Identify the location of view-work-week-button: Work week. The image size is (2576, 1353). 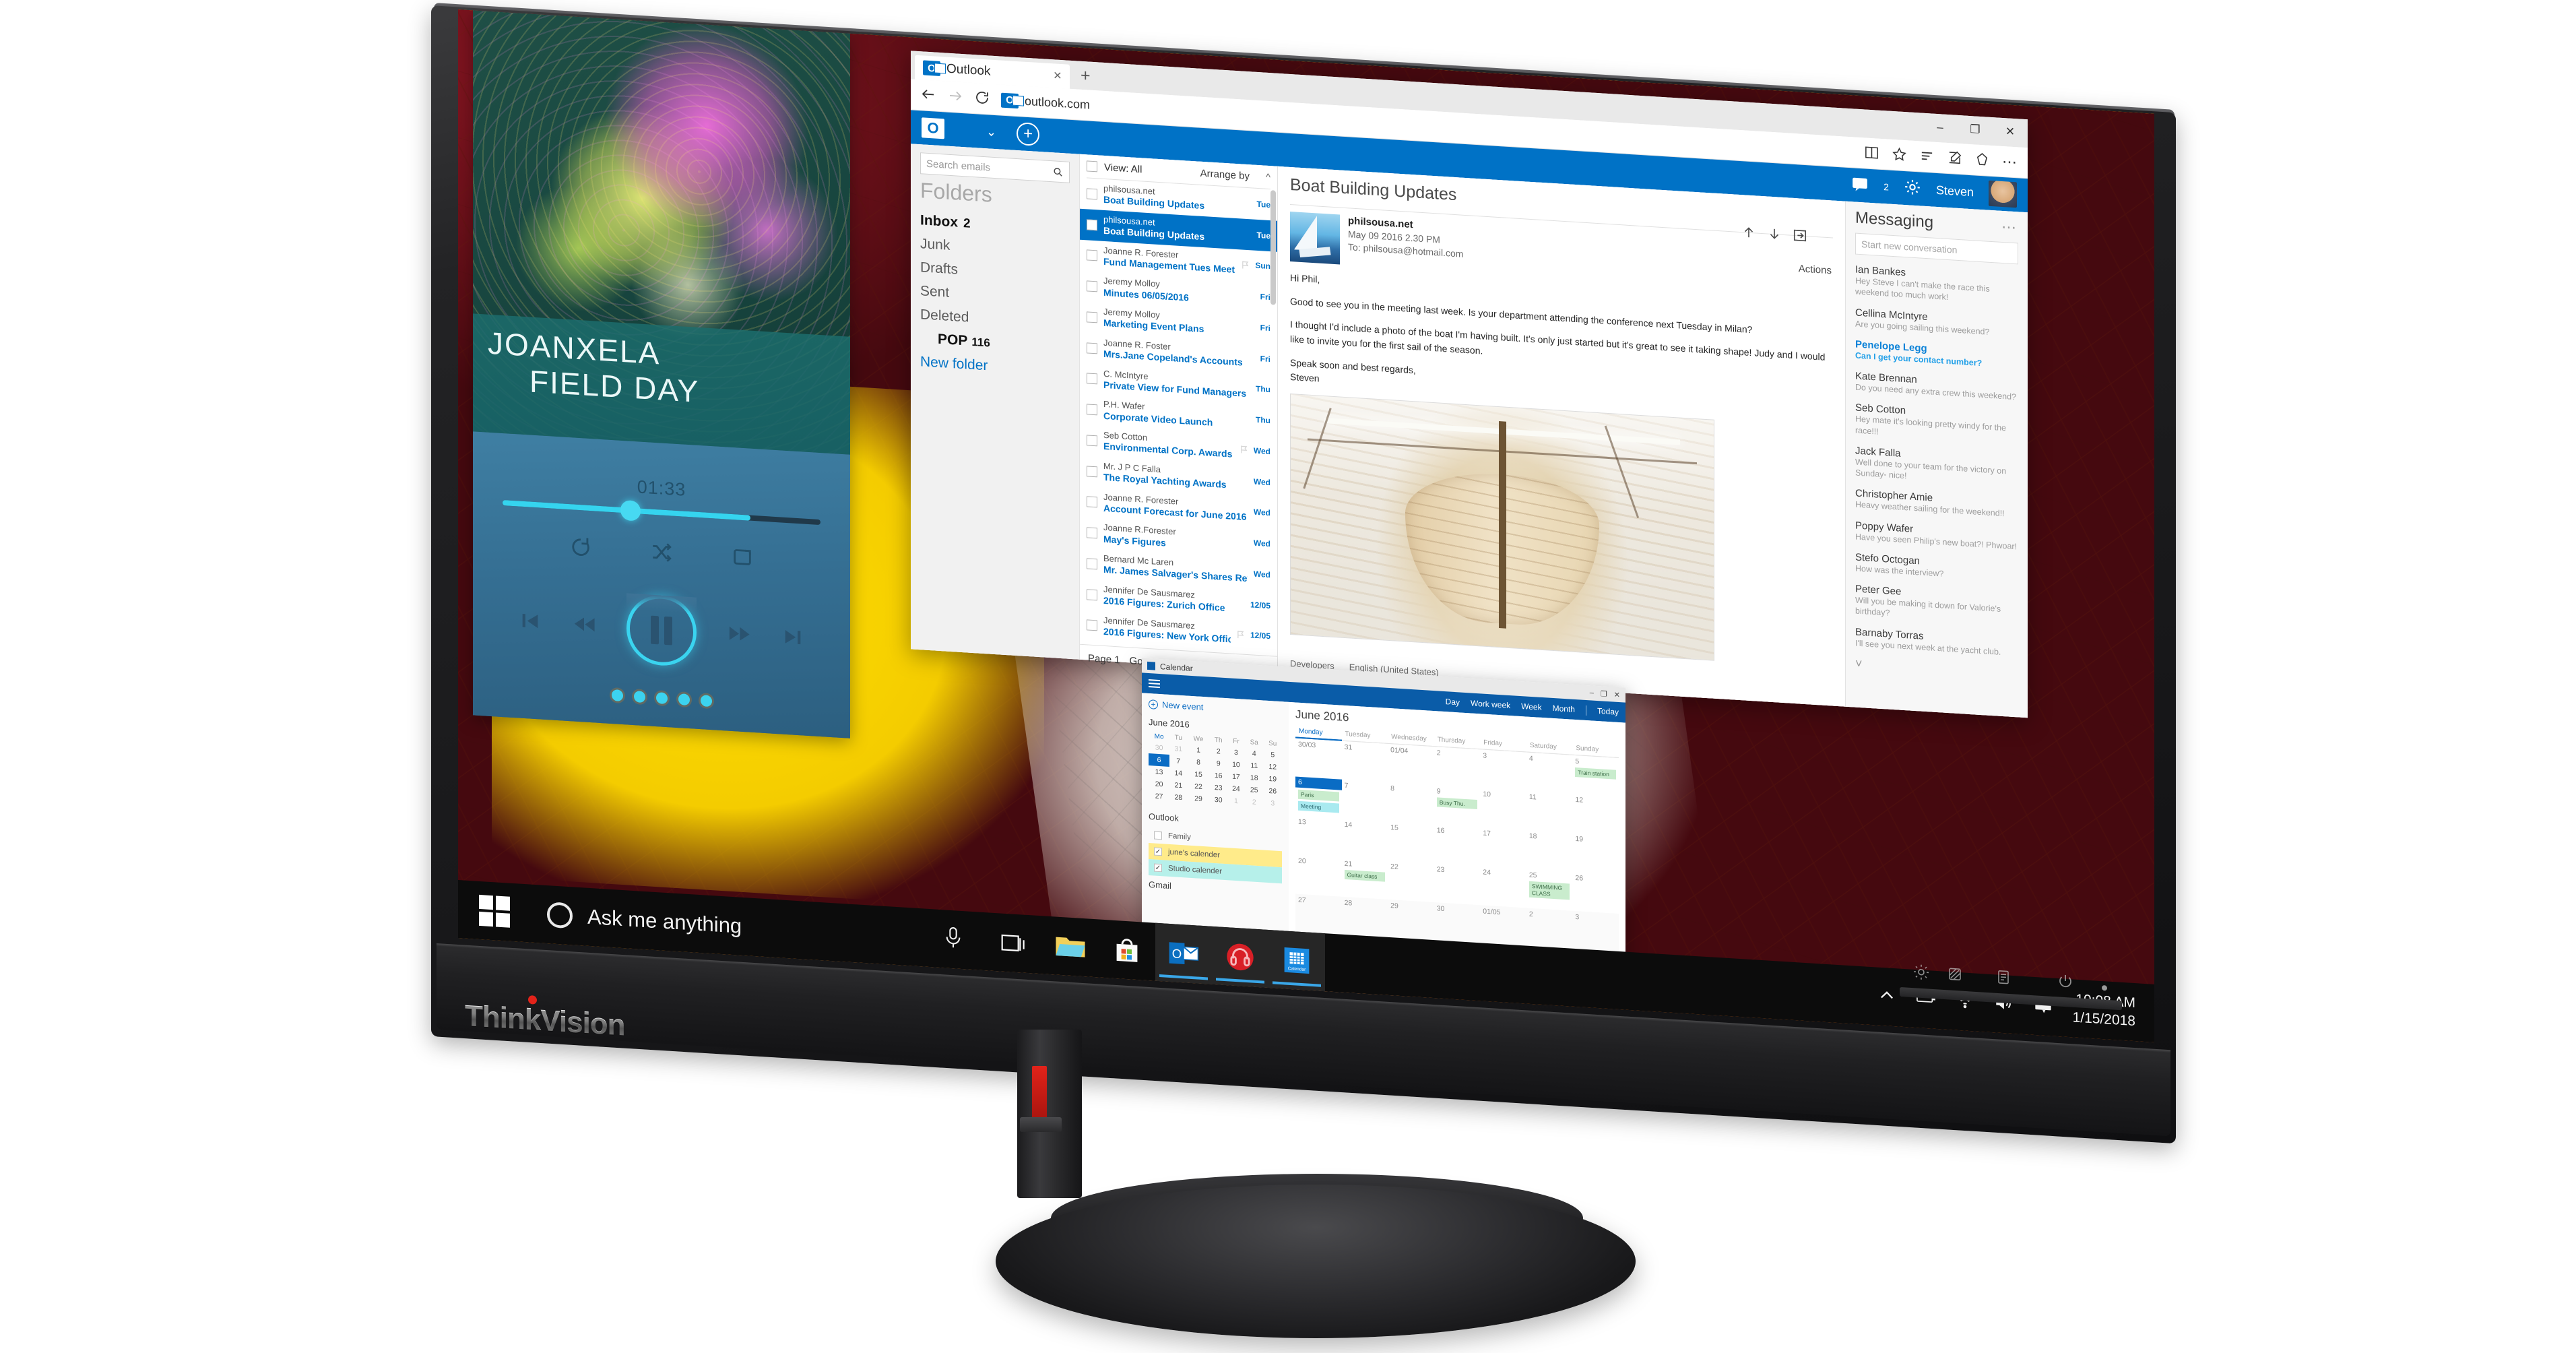
(1490, 704).